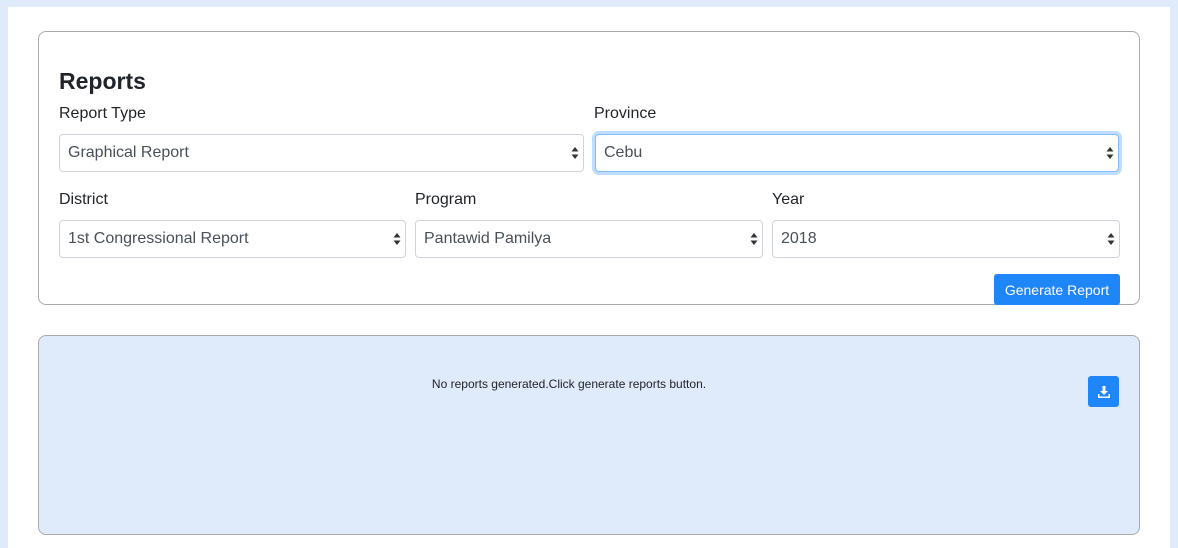  I want to click on district-select: 1st Congressional Report, so click(232, 239).